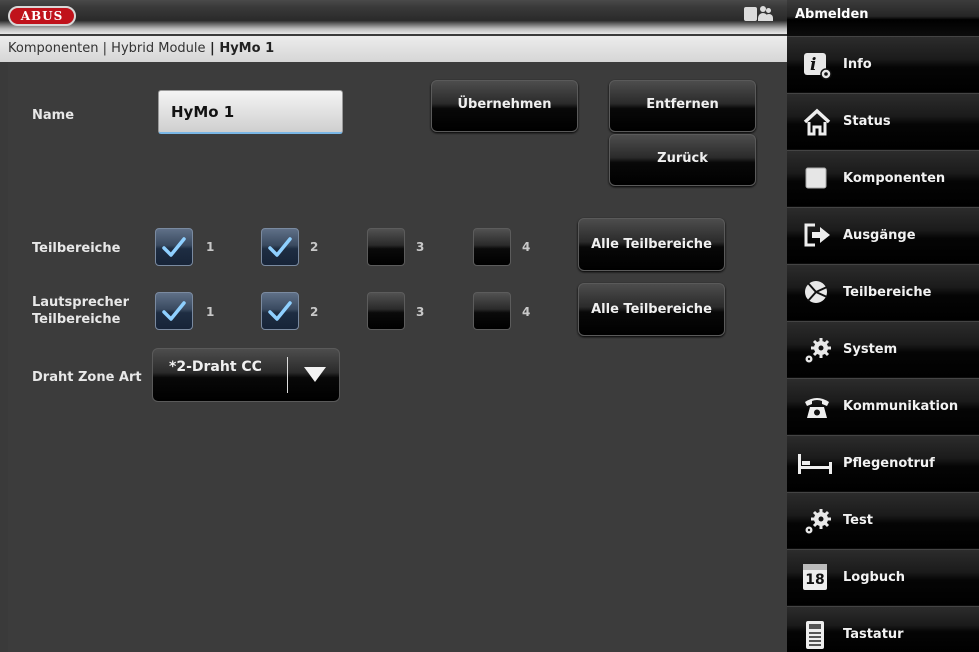 This screenshot has height=652, width=979. I want to click on sidebar-item-pflegenotruf: Pflegenotruf, so click(883, 463).